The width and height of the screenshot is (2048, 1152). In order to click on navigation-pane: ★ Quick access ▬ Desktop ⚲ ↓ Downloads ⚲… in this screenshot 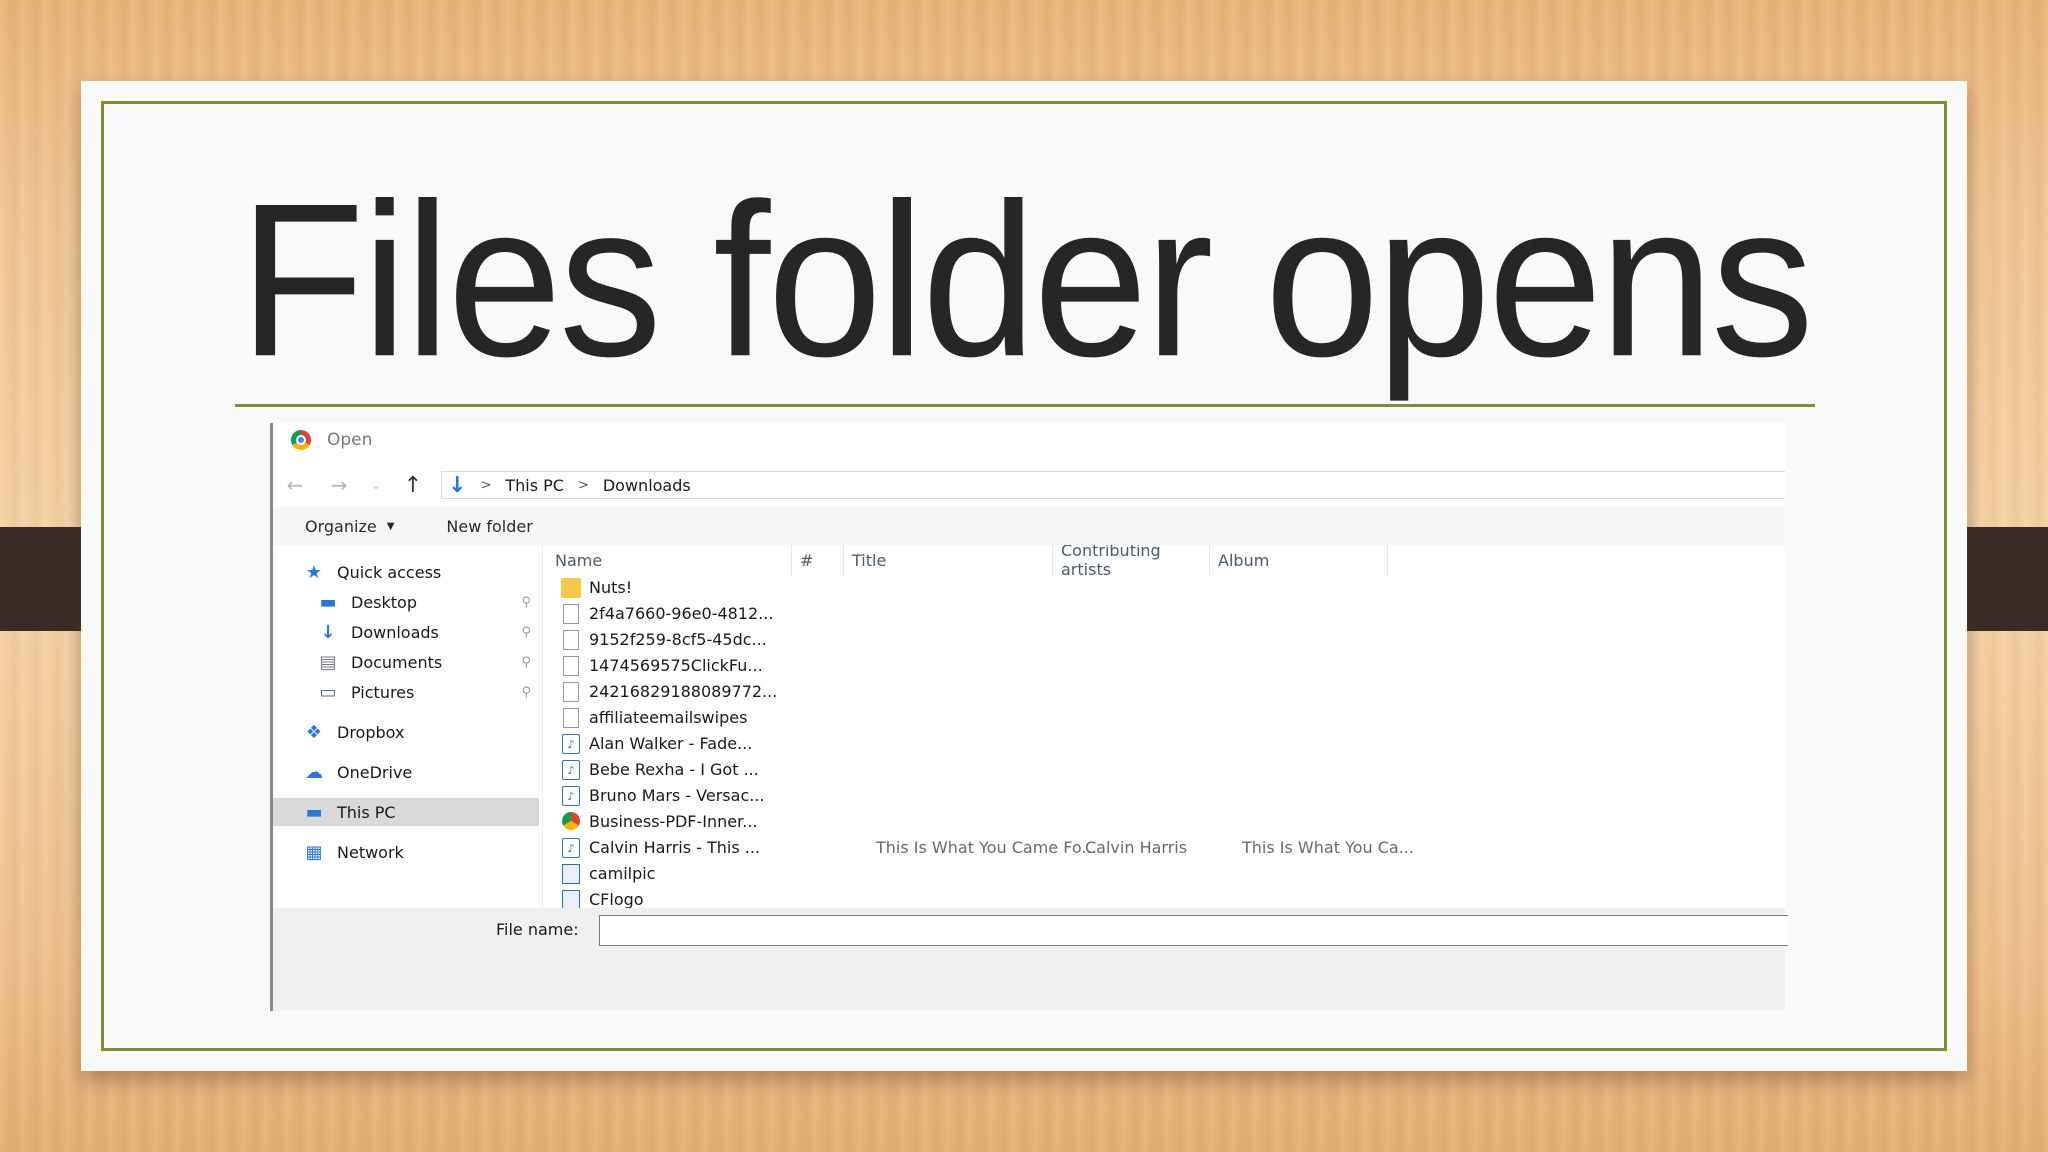, I will do `click(408, 726)`.